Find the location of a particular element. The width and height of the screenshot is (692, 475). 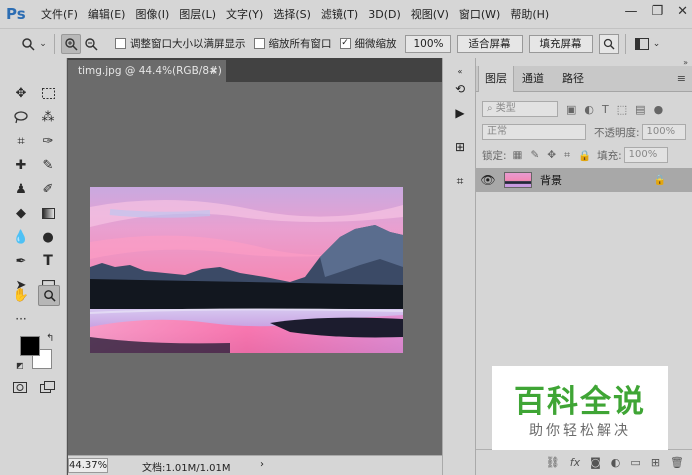

document-tab-title: timg.jpg @ 44.4%(RGB/8#) is located at coordinates (150, 71).